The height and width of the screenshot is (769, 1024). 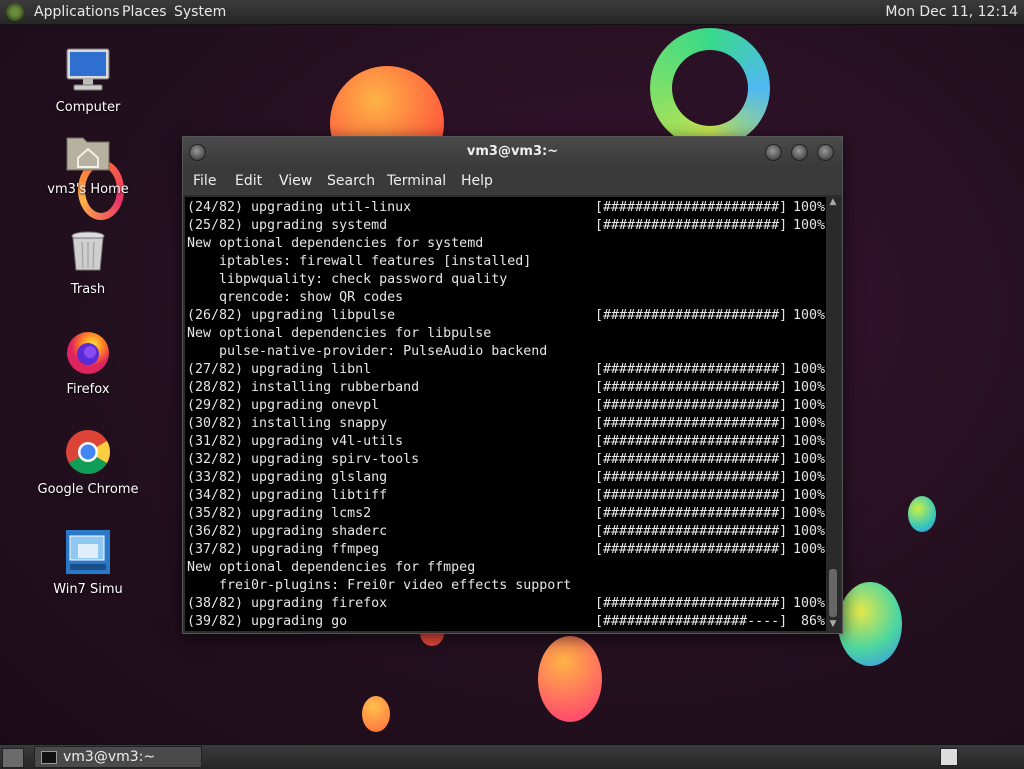 I want to click on menu-terminal: Terminal, so click(x=416, y=181).